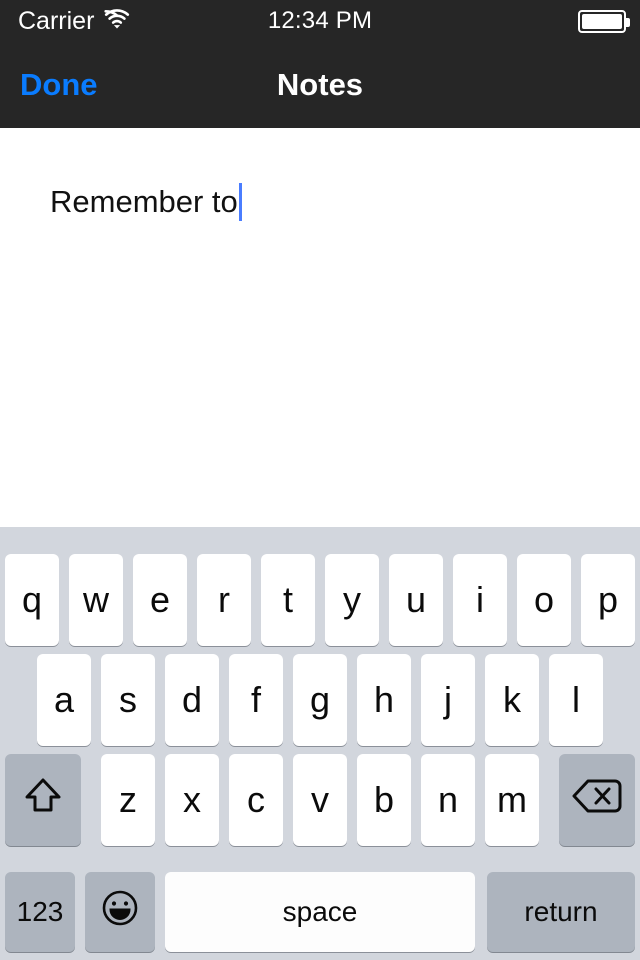  I want to click on keyboard-row-4: 123 space return, so click(320, 912).